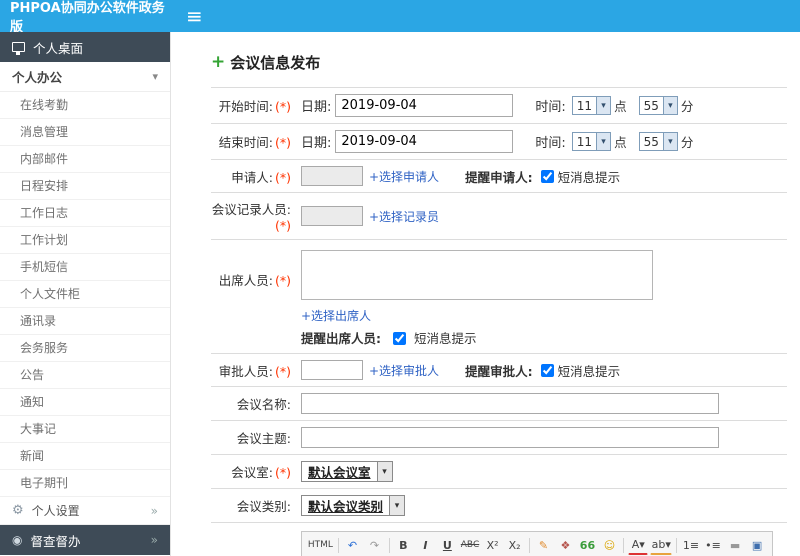 The height and width of the screenshot is (556, 800). I want to click on pick-applicant-link: +选择申请人, so click(404, 176).